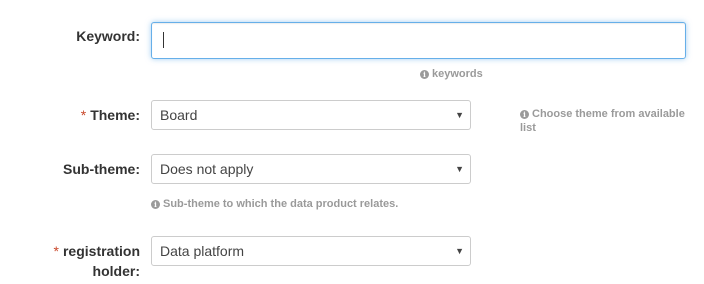 Image resolution: width=704 pixels, height=284 pixels. What do you see at coordinates (602, 121) in the screenshot?
I see `theme-help-text: Choose theme from available list` at bounding box center [602, 121].